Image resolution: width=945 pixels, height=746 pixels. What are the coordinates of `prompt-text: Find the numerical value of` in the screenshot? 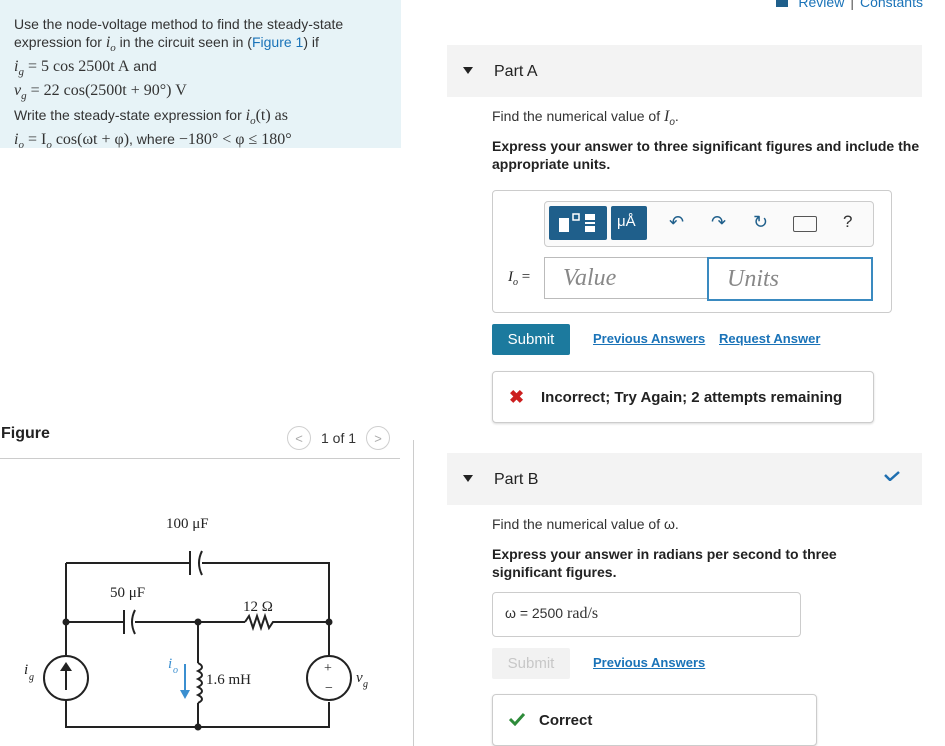 It's located at (578, 116).